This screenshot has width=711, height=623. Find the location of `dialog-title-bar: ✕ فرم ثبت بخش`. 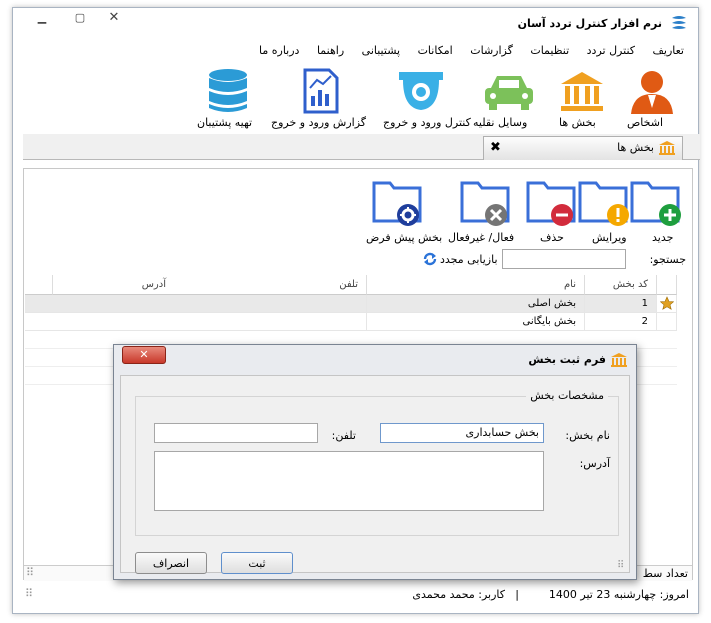

dialog-title-bar: ✕ فرم ثبت بخش is located at coordinates (375, 360).